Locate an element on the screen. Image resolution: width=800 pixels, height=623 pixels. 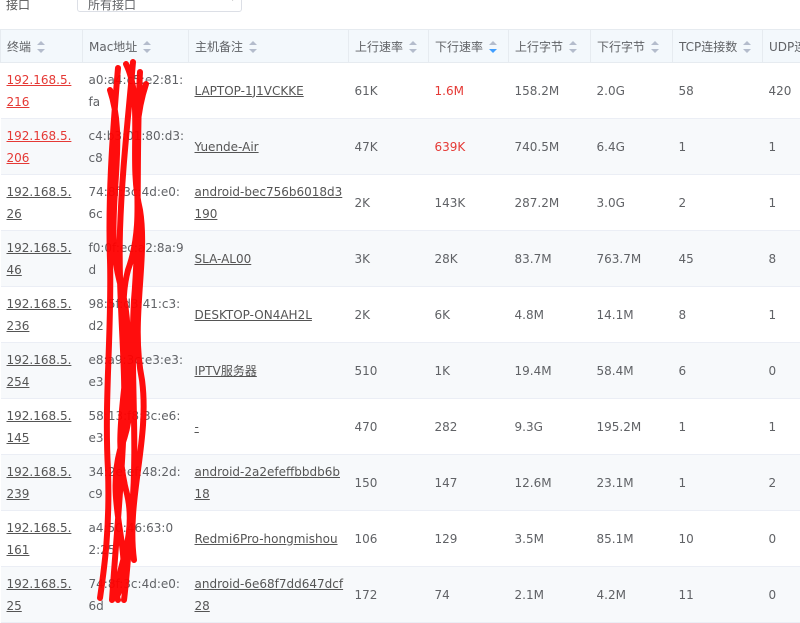
cell-up_bytes: 158.2M is located at coordinates (550, 91).